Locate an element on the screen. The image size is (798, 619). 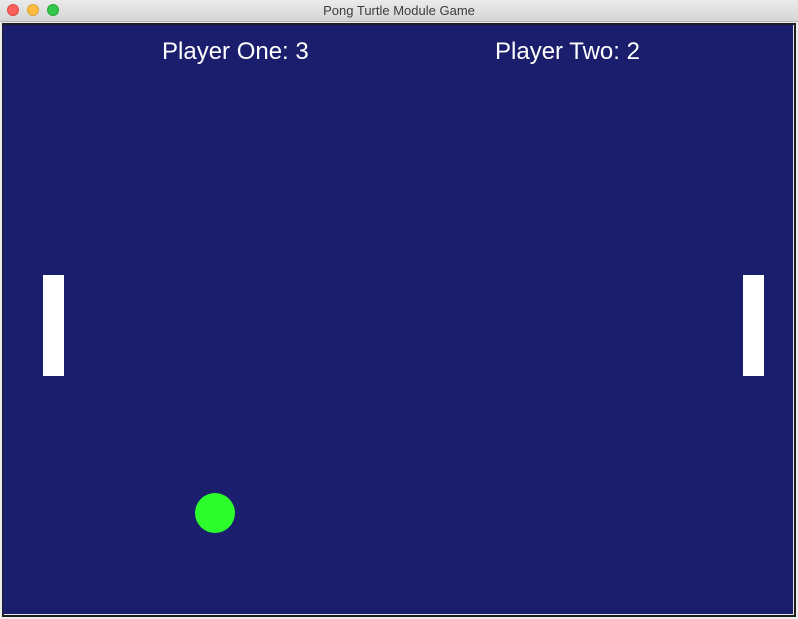
left-paddle is located at coordinates (53, 325).